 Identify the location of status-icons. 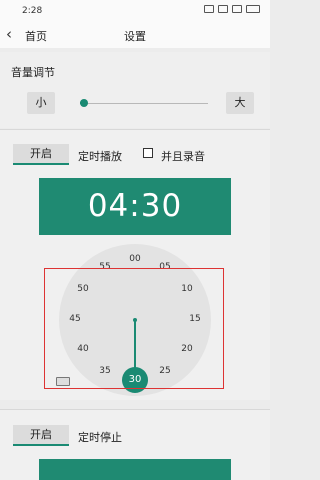
(232, 9).